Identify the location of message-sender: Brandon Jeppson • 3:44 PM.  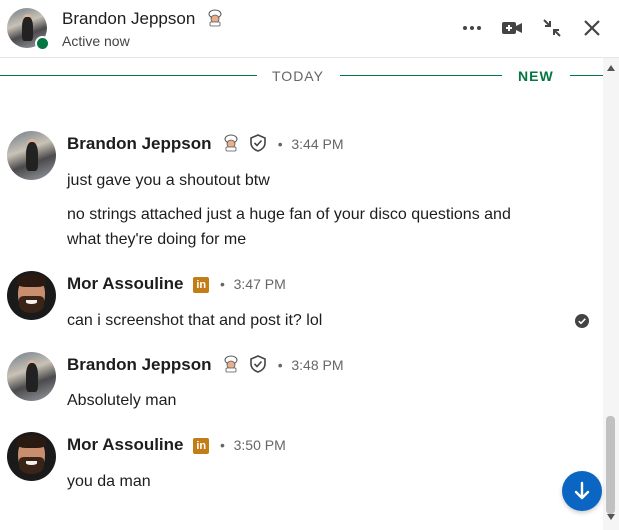
(205, 144).